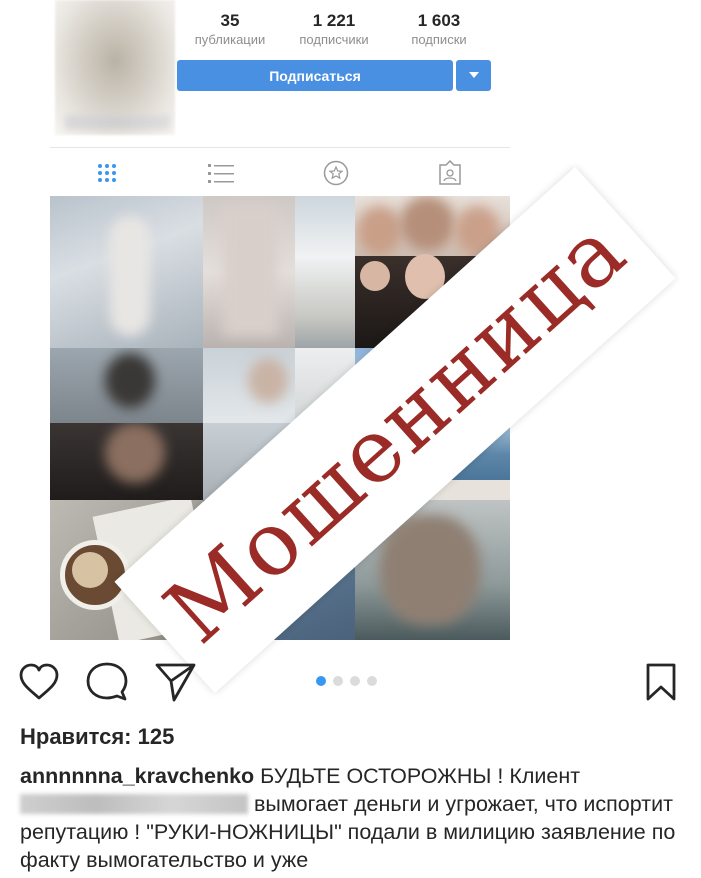 Image resolution: width=701 pixels, height=878 pixels. I want to click on like-button, so click(39, 682).